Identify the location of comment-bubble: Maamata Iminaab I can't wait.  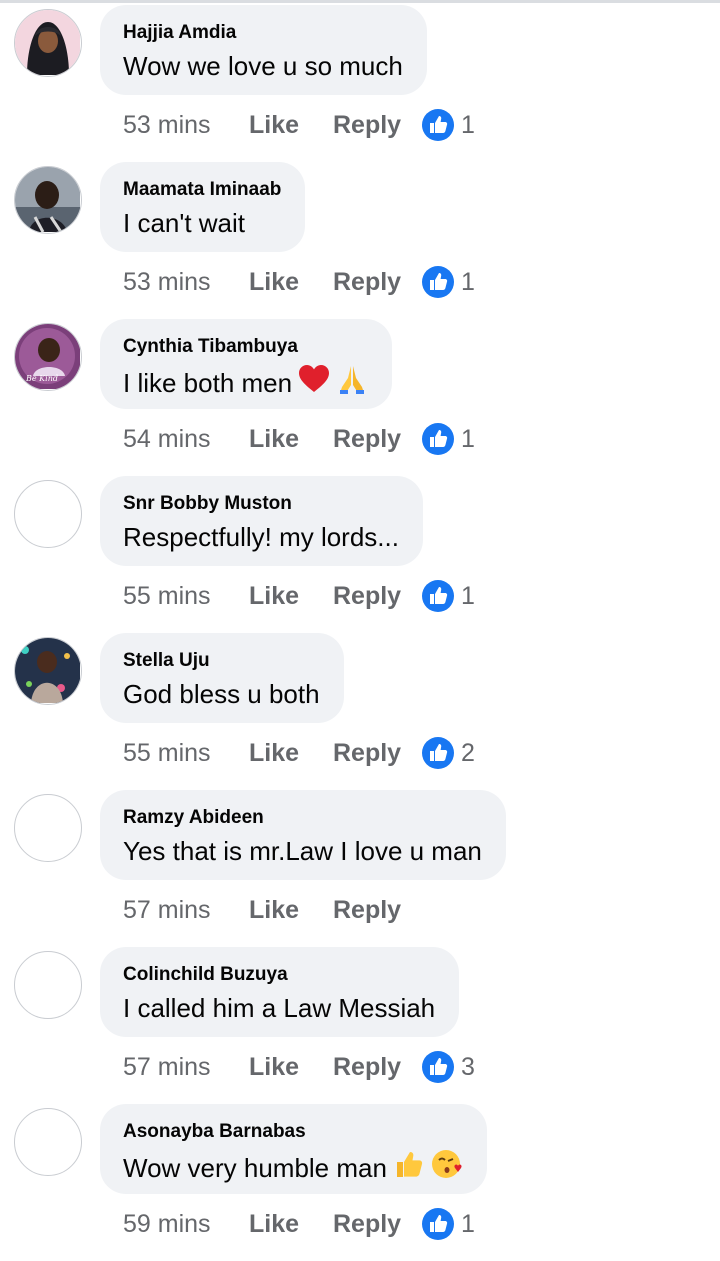
(203, 207).